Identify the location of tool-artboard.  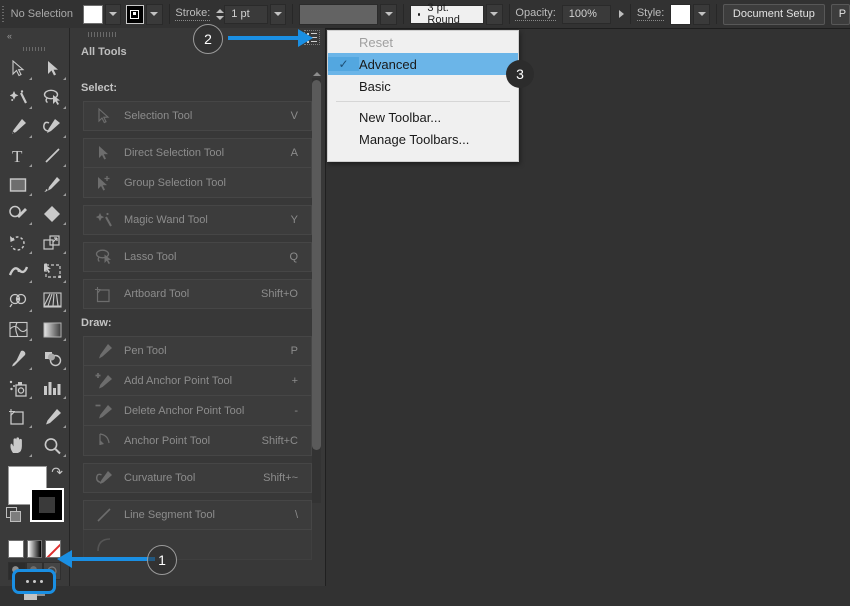
(18, 416).